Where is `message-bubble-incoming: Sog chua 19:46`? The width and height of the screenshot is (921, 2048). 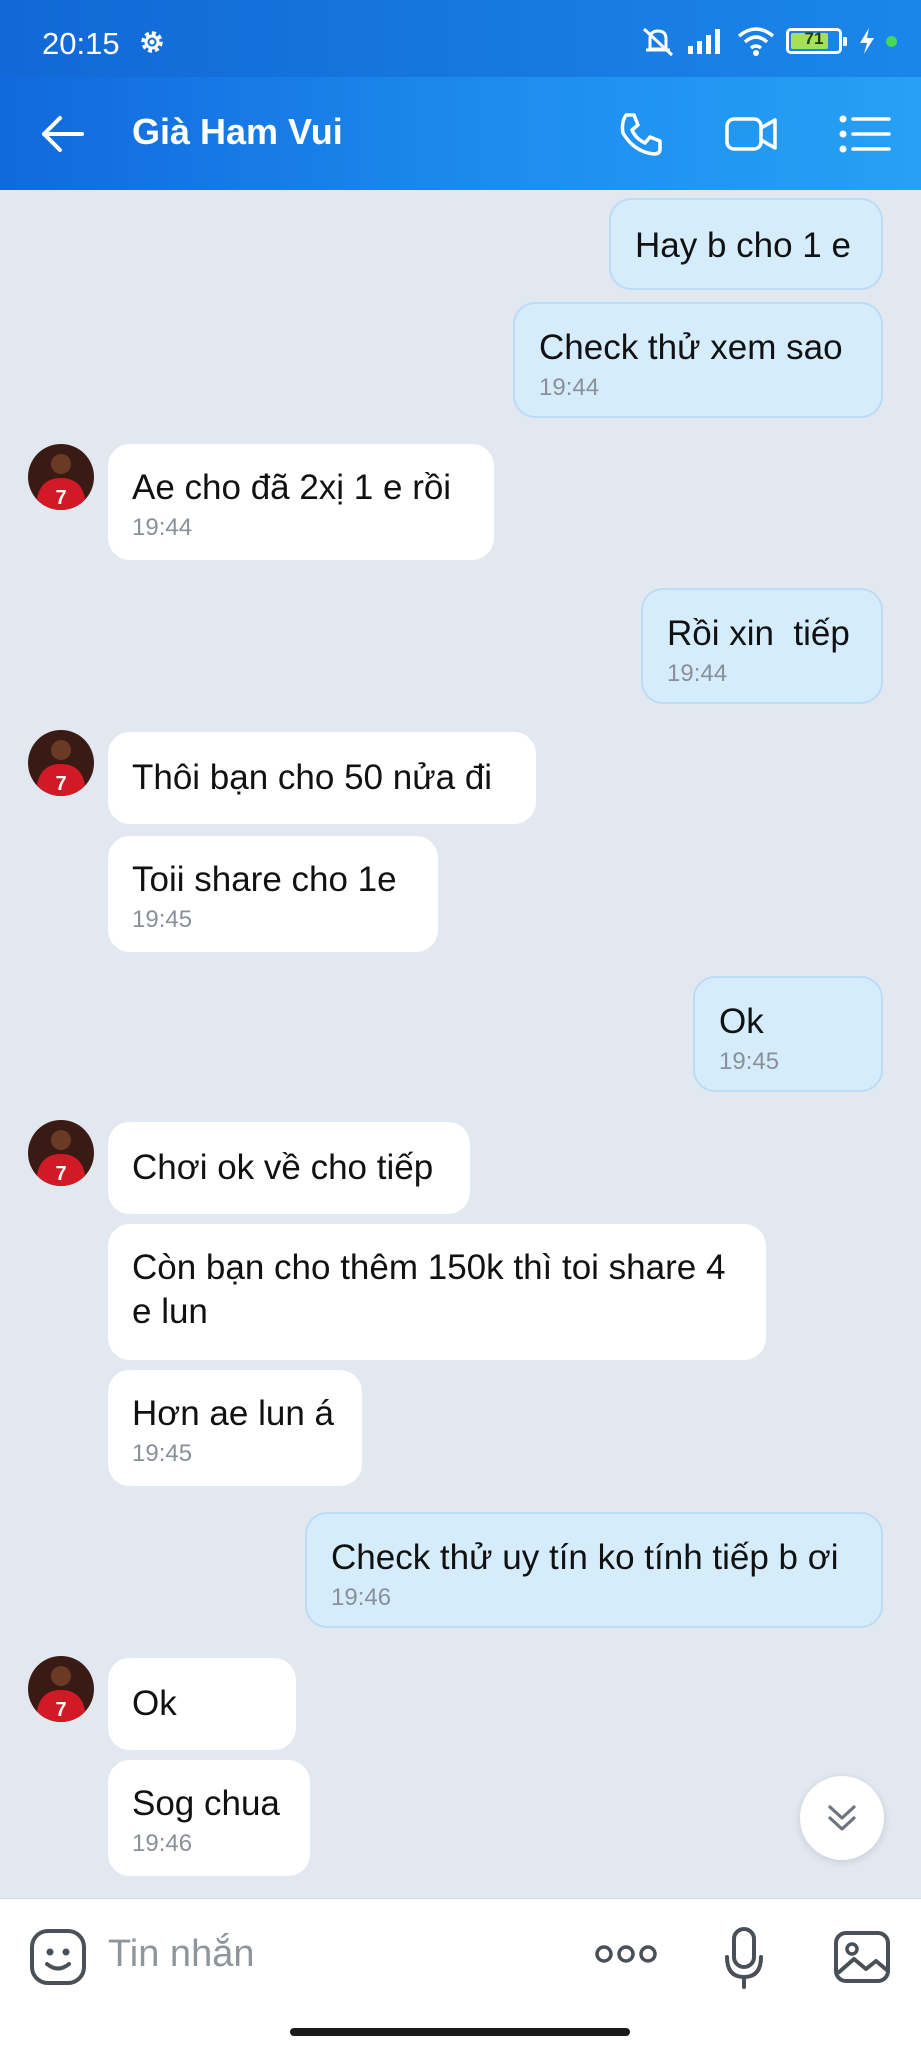
message-bubble-incoming: Sog chua 19:46 is located at coordinates (209, 1818).